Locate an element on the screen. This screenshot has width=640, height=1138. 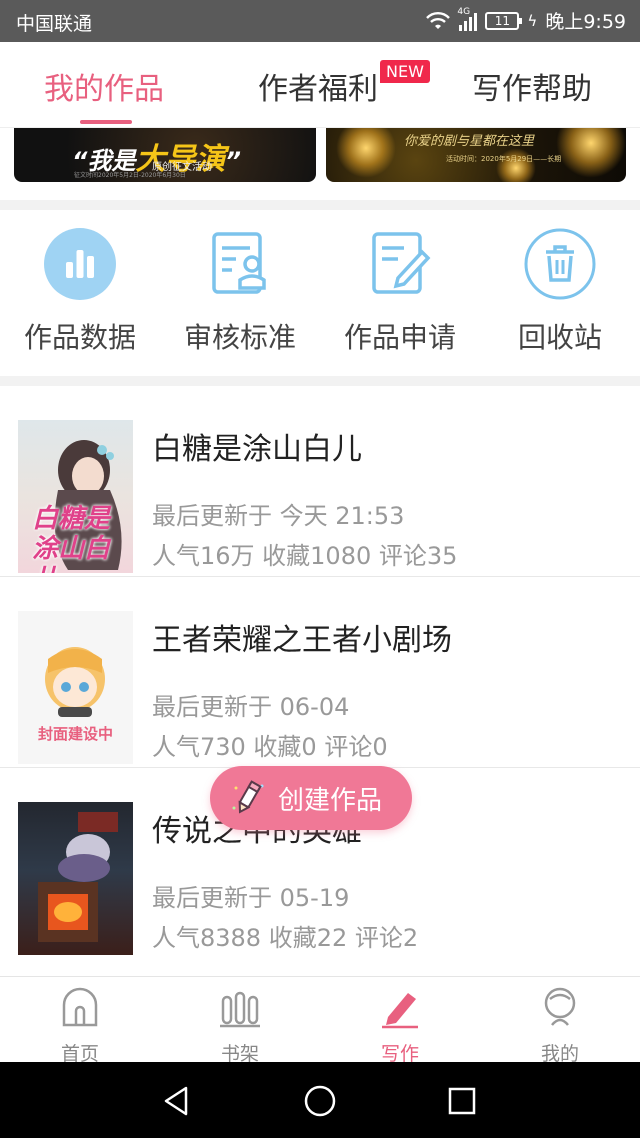
nav-profile: 我的 is located at coordinates (560, 1025).